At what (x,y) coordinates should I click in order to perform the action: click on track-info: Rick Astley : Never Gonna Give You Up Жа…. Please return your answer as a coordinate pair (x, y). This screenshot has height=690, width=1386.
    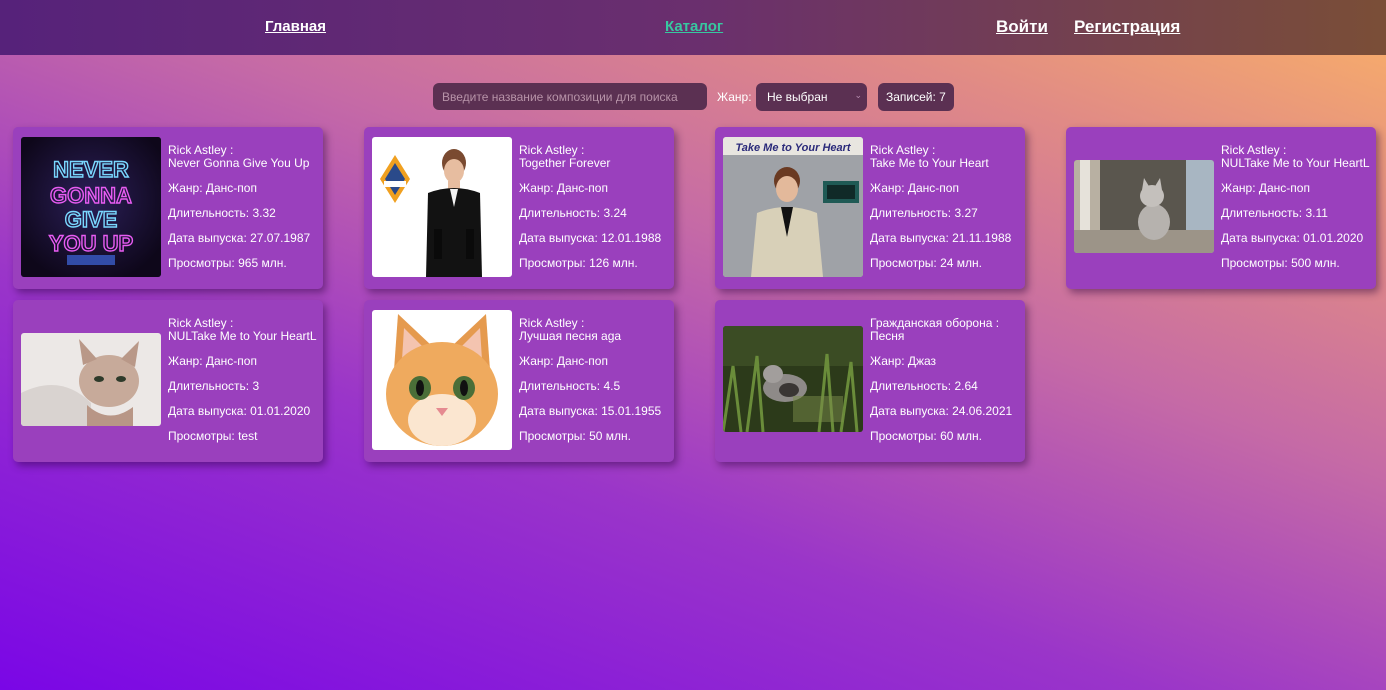
    Looking at the image, I should click on (244, 207).